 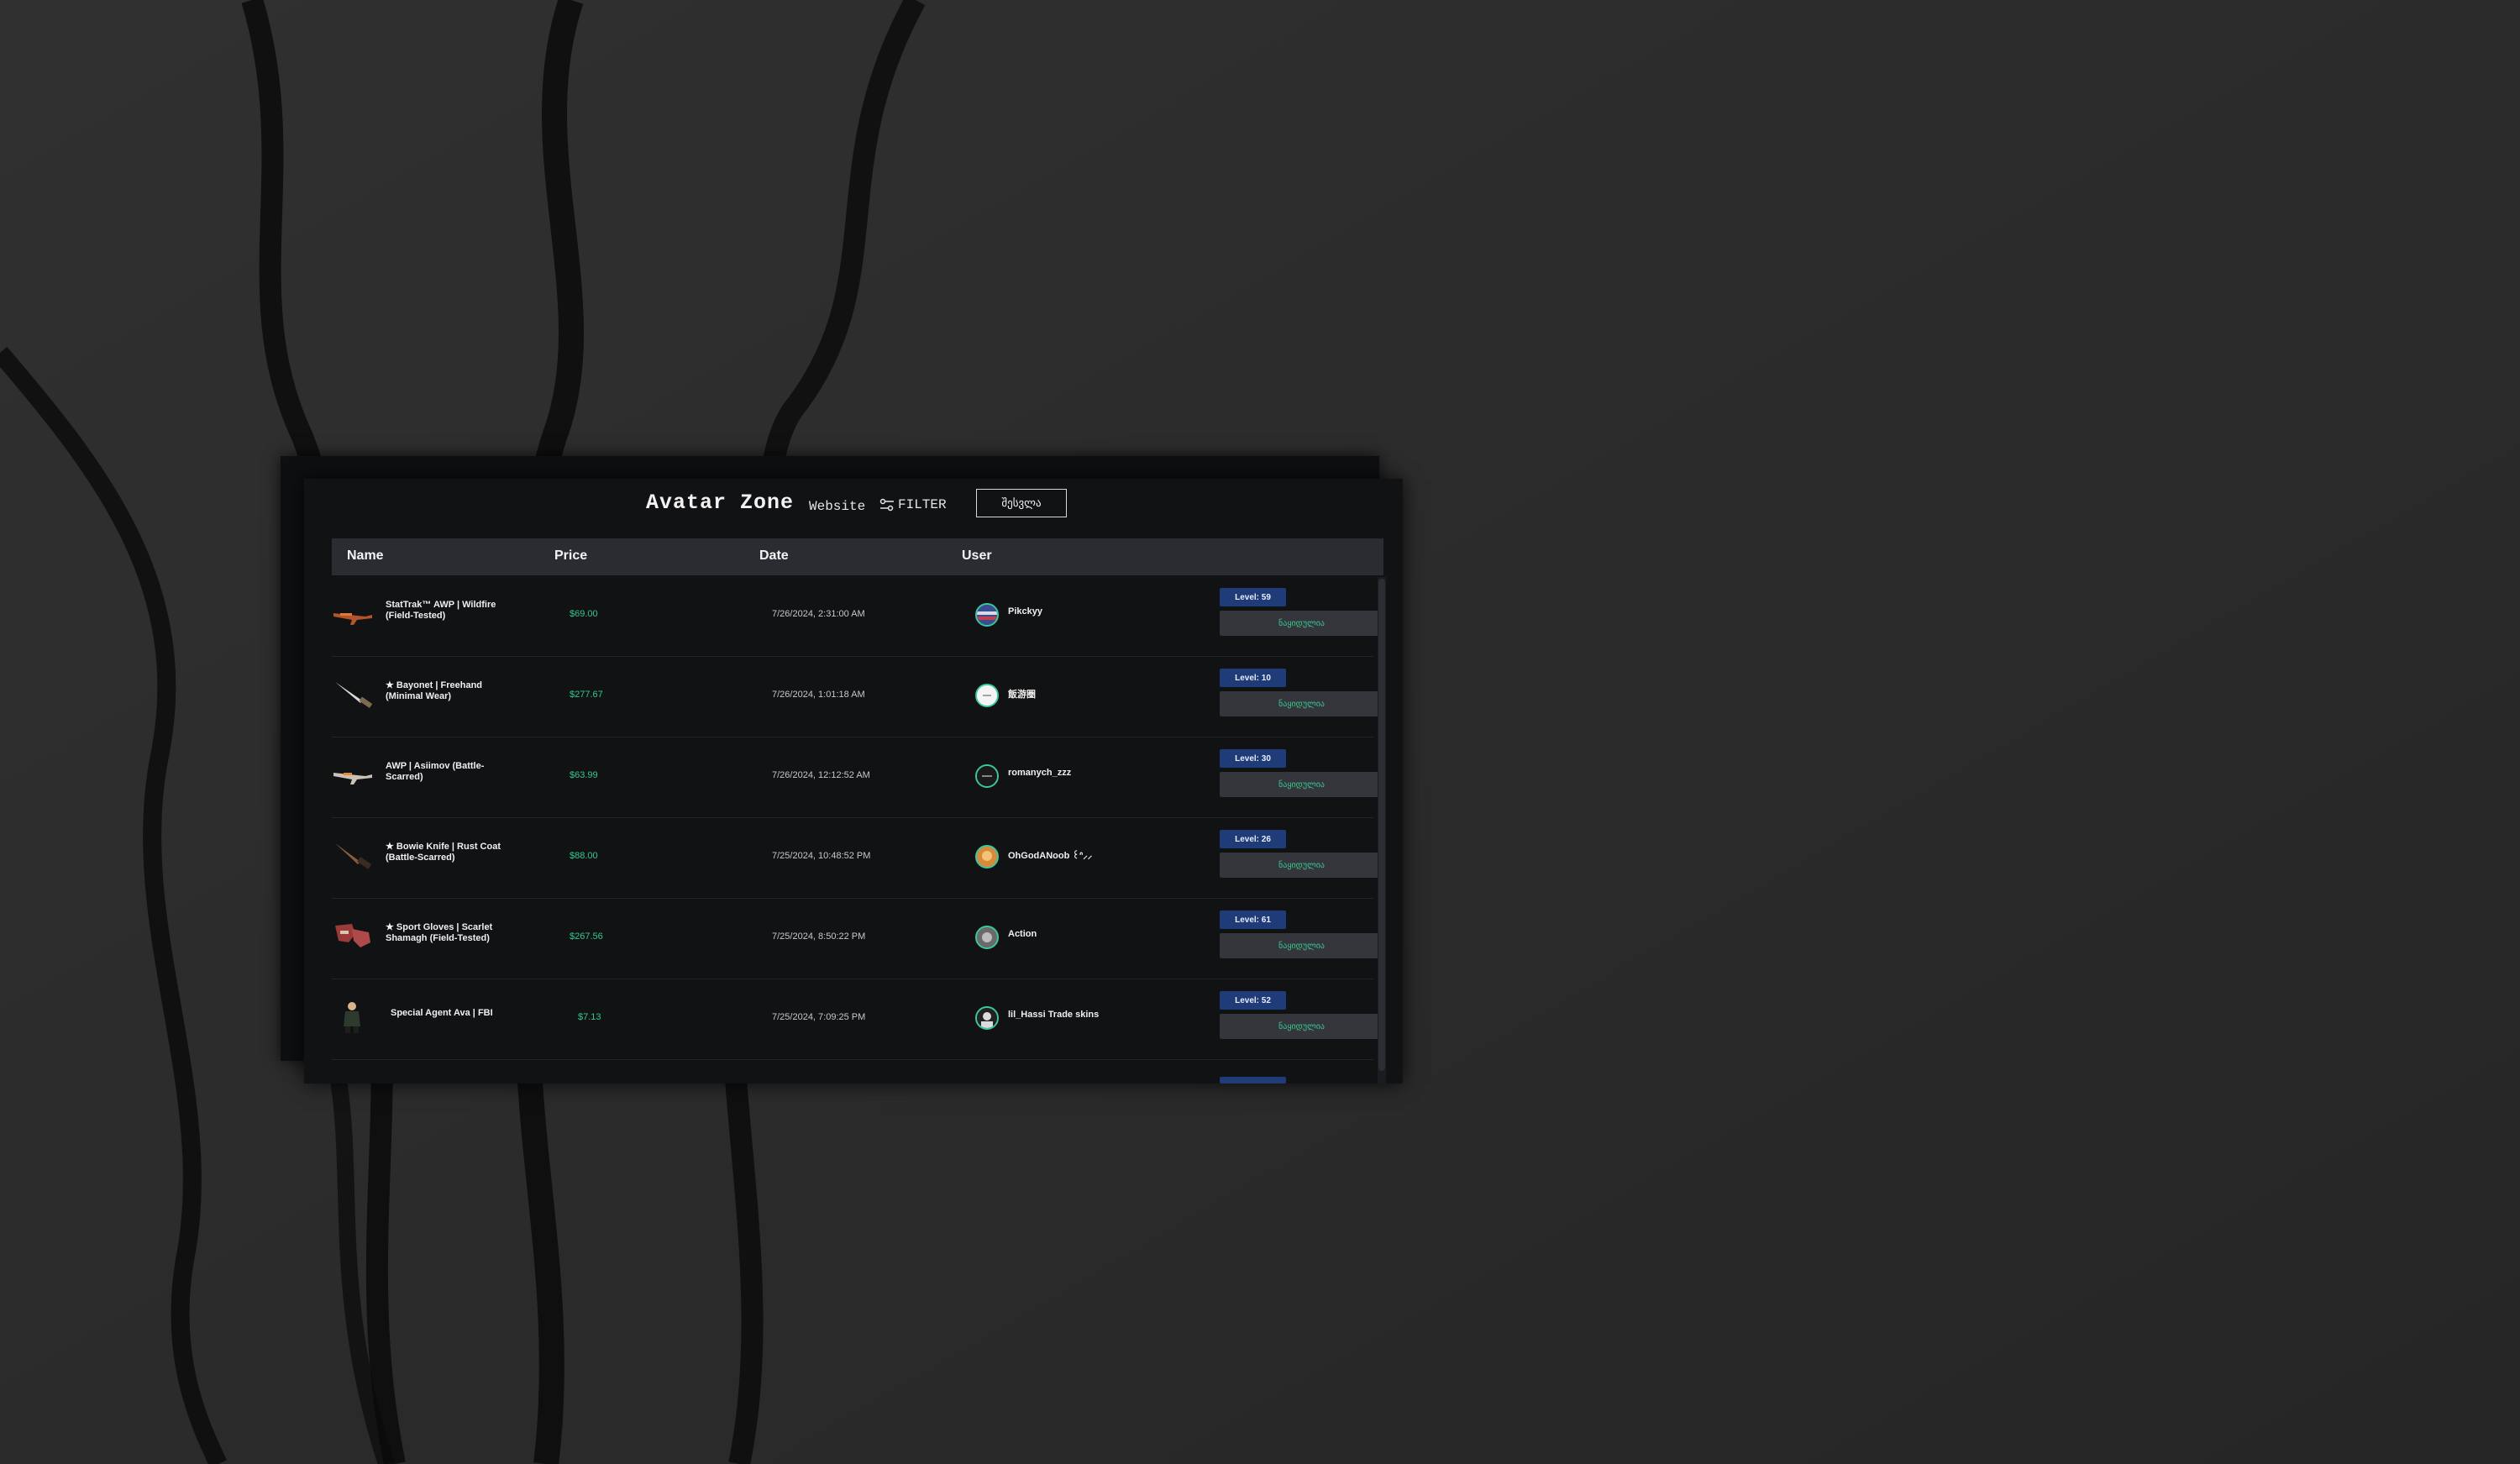 I want to click on gray-avatar-icon, so click(x=987, y=937).